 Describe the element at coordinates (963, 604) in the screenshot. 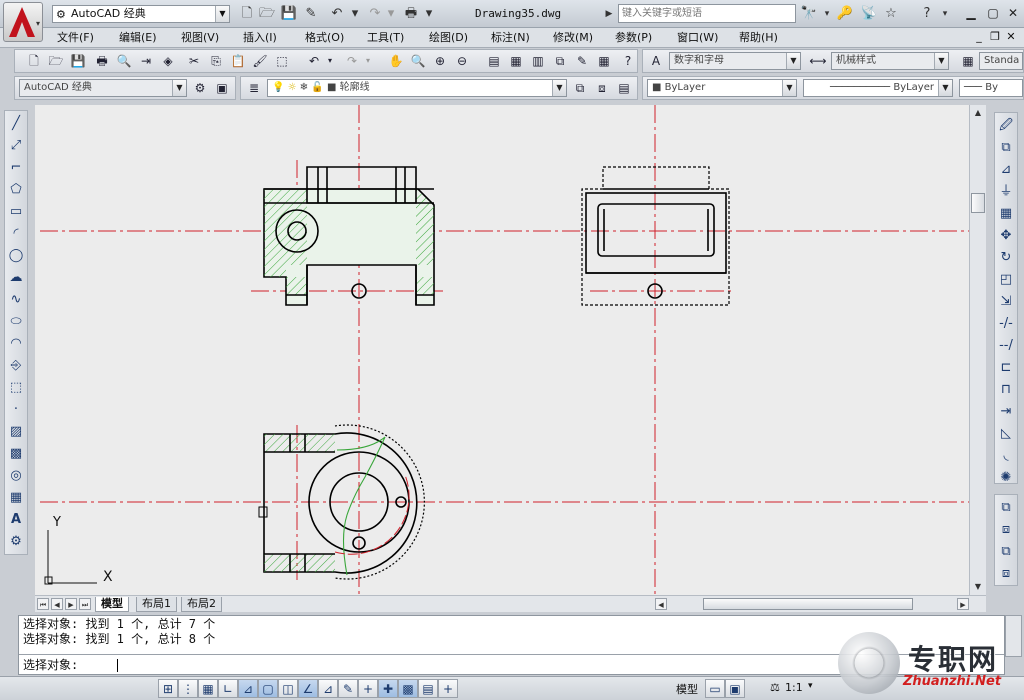

I see `hscroll-right-icon: ▶` at that location.